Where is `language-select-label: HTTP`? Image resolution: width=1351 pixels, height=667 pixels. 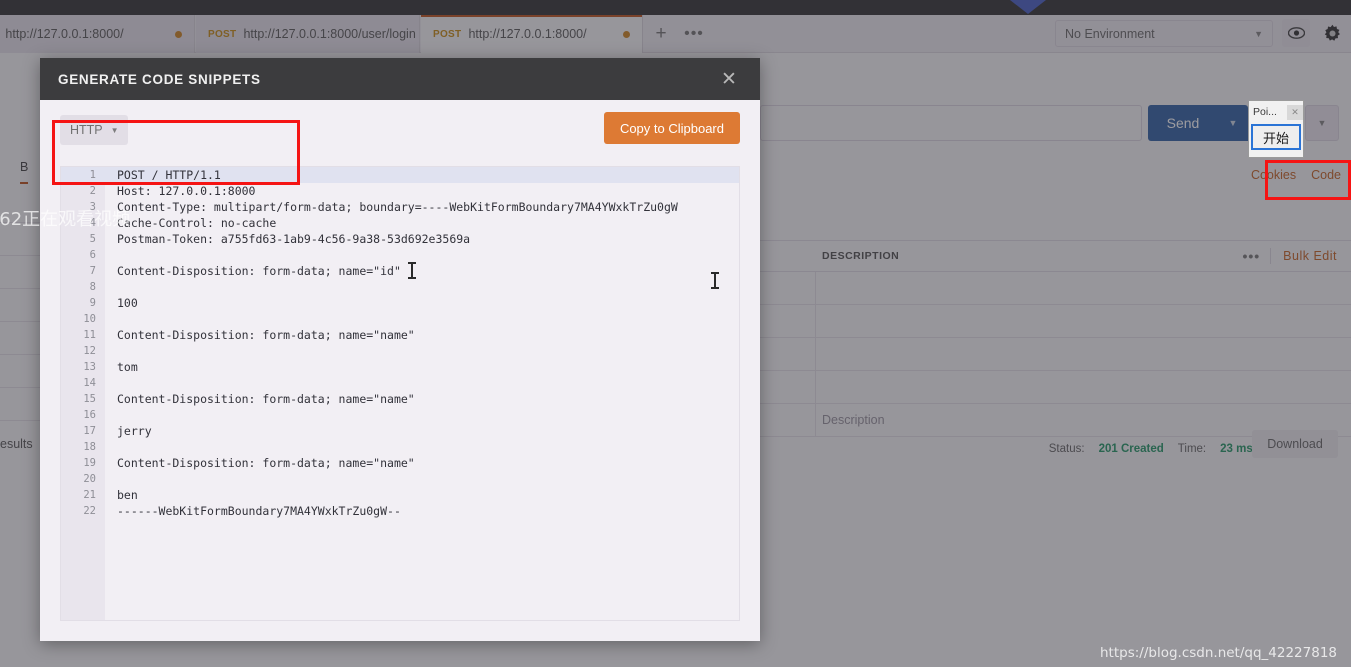
language-select-label: HTTP is located at coordinates (86, 130).